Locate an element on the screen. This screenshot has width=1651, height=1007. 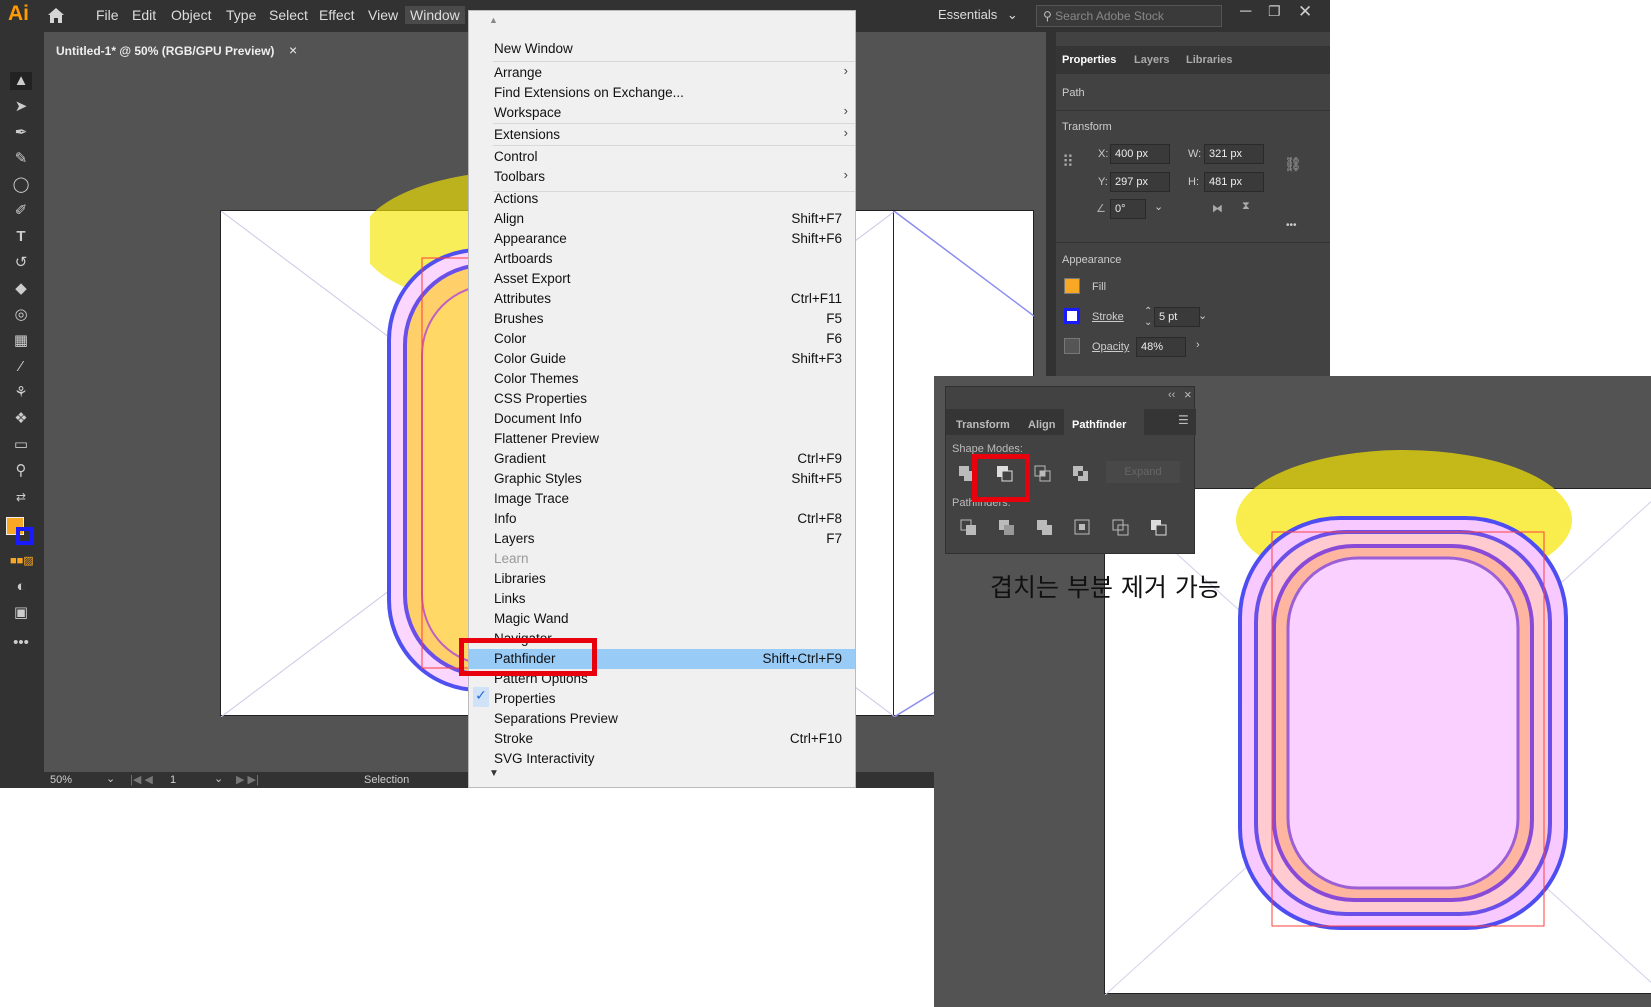
eyedropper-tool-icon: ⁄ is located at coordinates (21, 367).